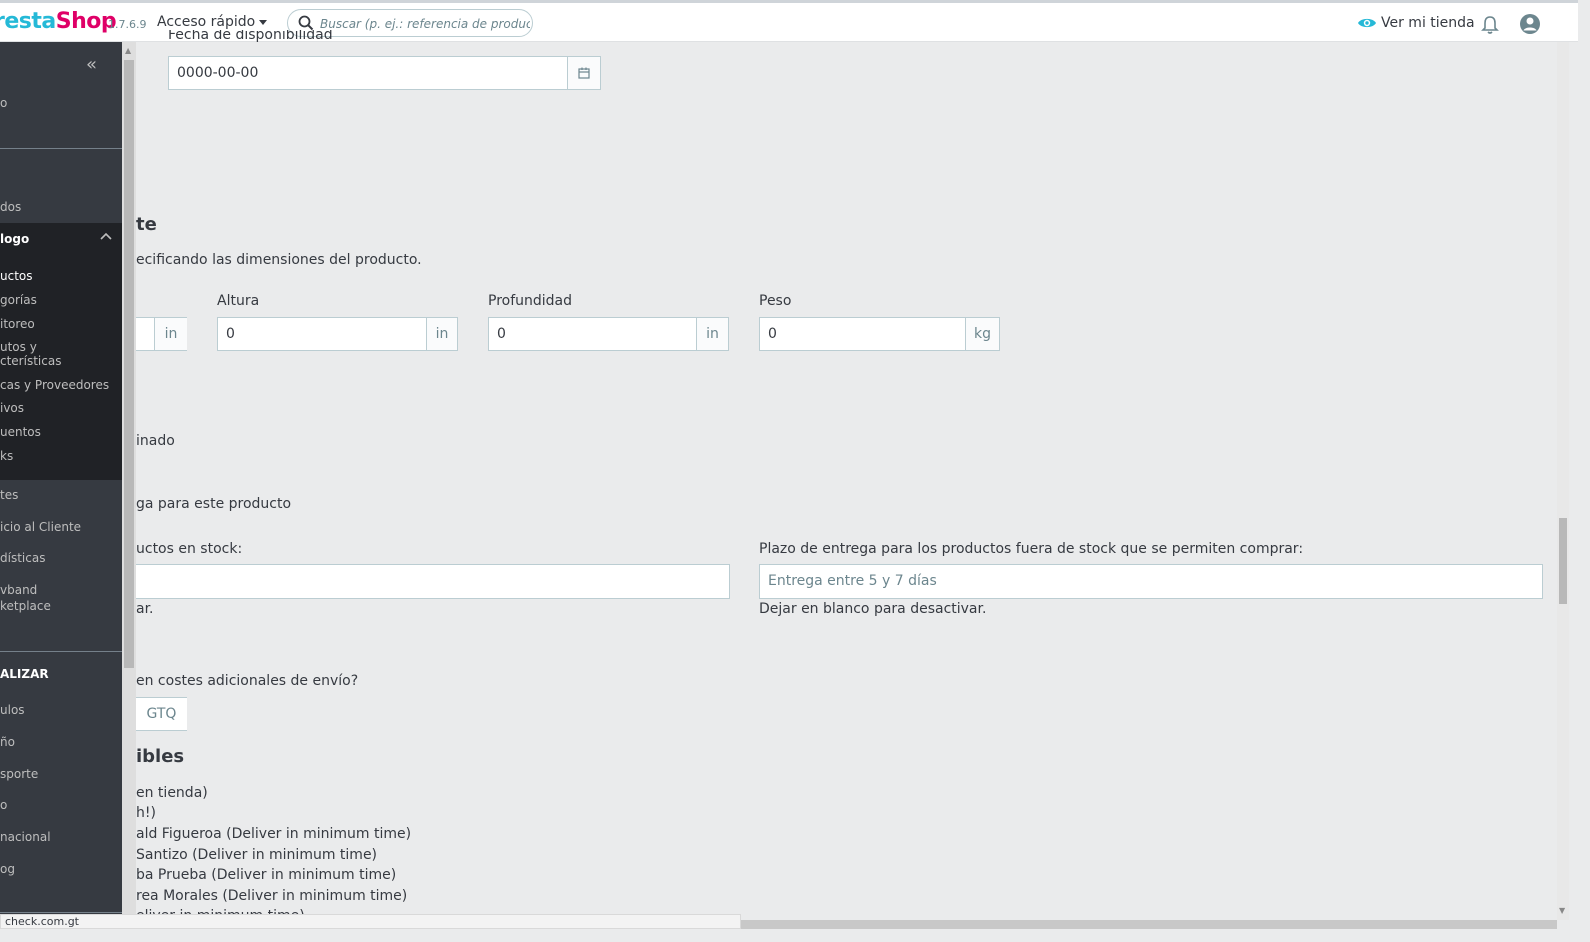 This screenshot has height=942, width=1590. What do you see at coordinates (25, 606) in the screenshot?
I see `sidebar-item-marketplace: ketplace` at bounding box center [25, 606].